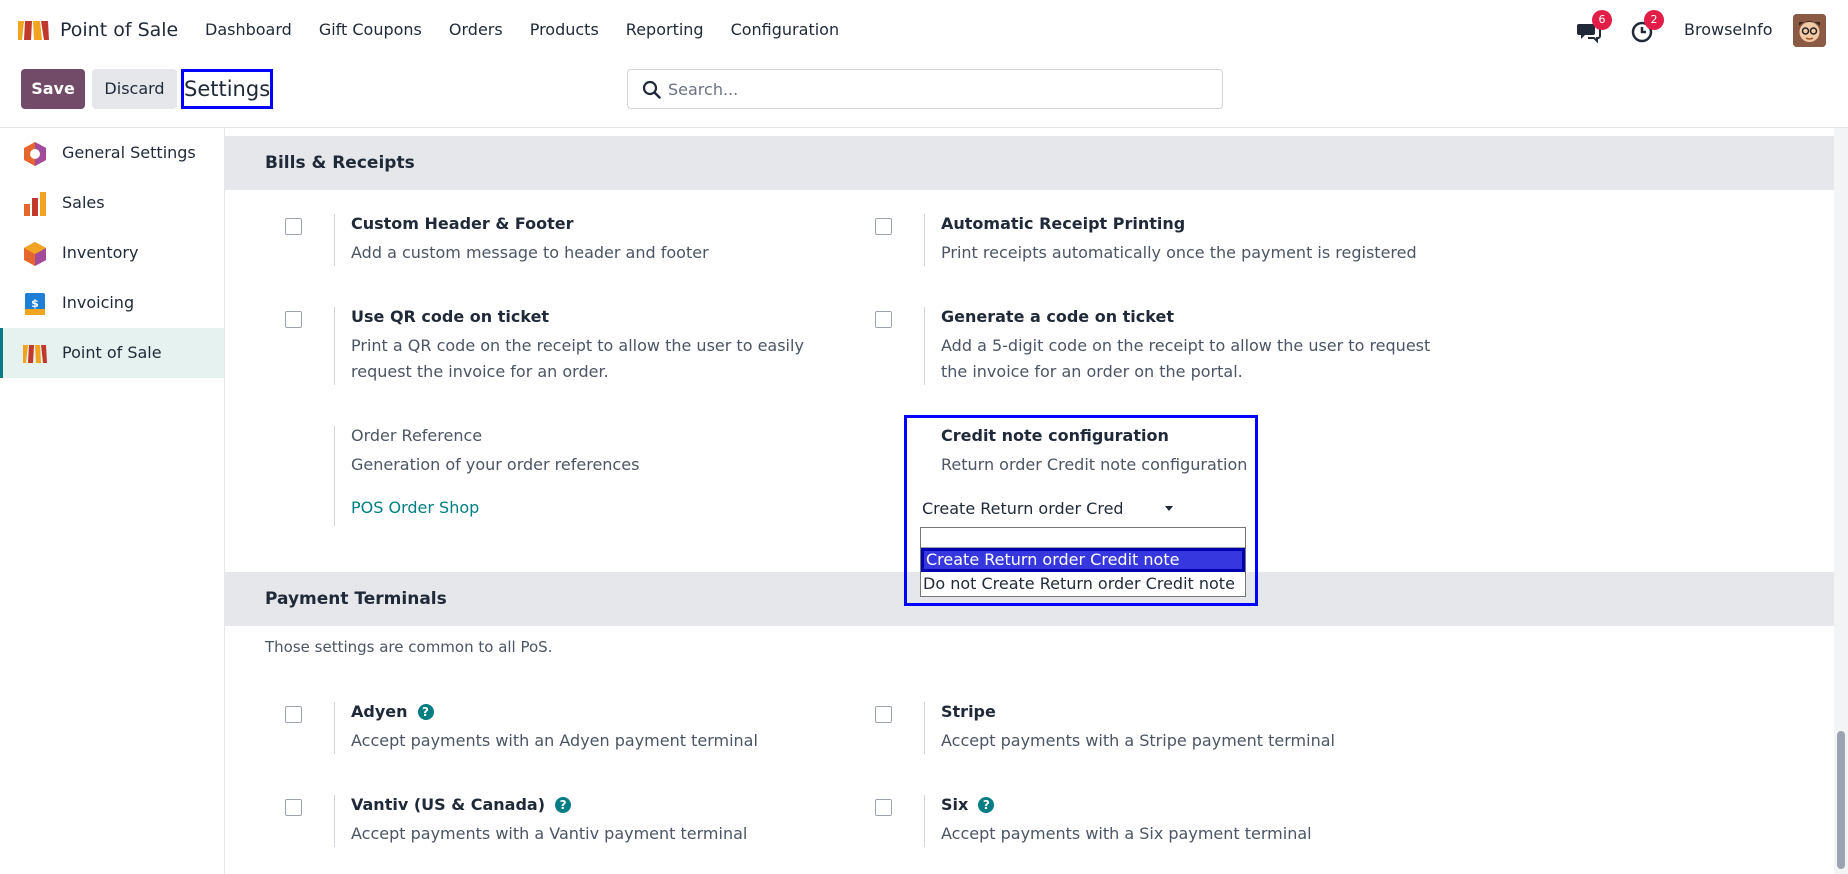 Image resolution: width=1848 pixels, height=874 pixels. I want to click on save-button: Save, so click(53, 89).